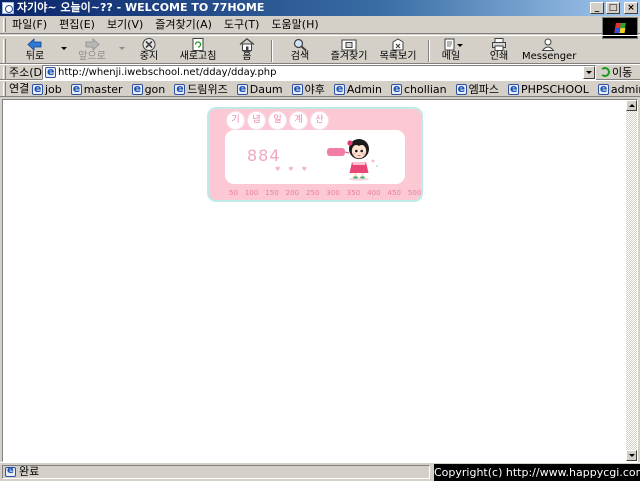 This screenshot has width=640, height=481. What do you see at coordinates (149, 56) in the screenshot?
I see `stop-label: 중지` at bounding box center [149, 56].